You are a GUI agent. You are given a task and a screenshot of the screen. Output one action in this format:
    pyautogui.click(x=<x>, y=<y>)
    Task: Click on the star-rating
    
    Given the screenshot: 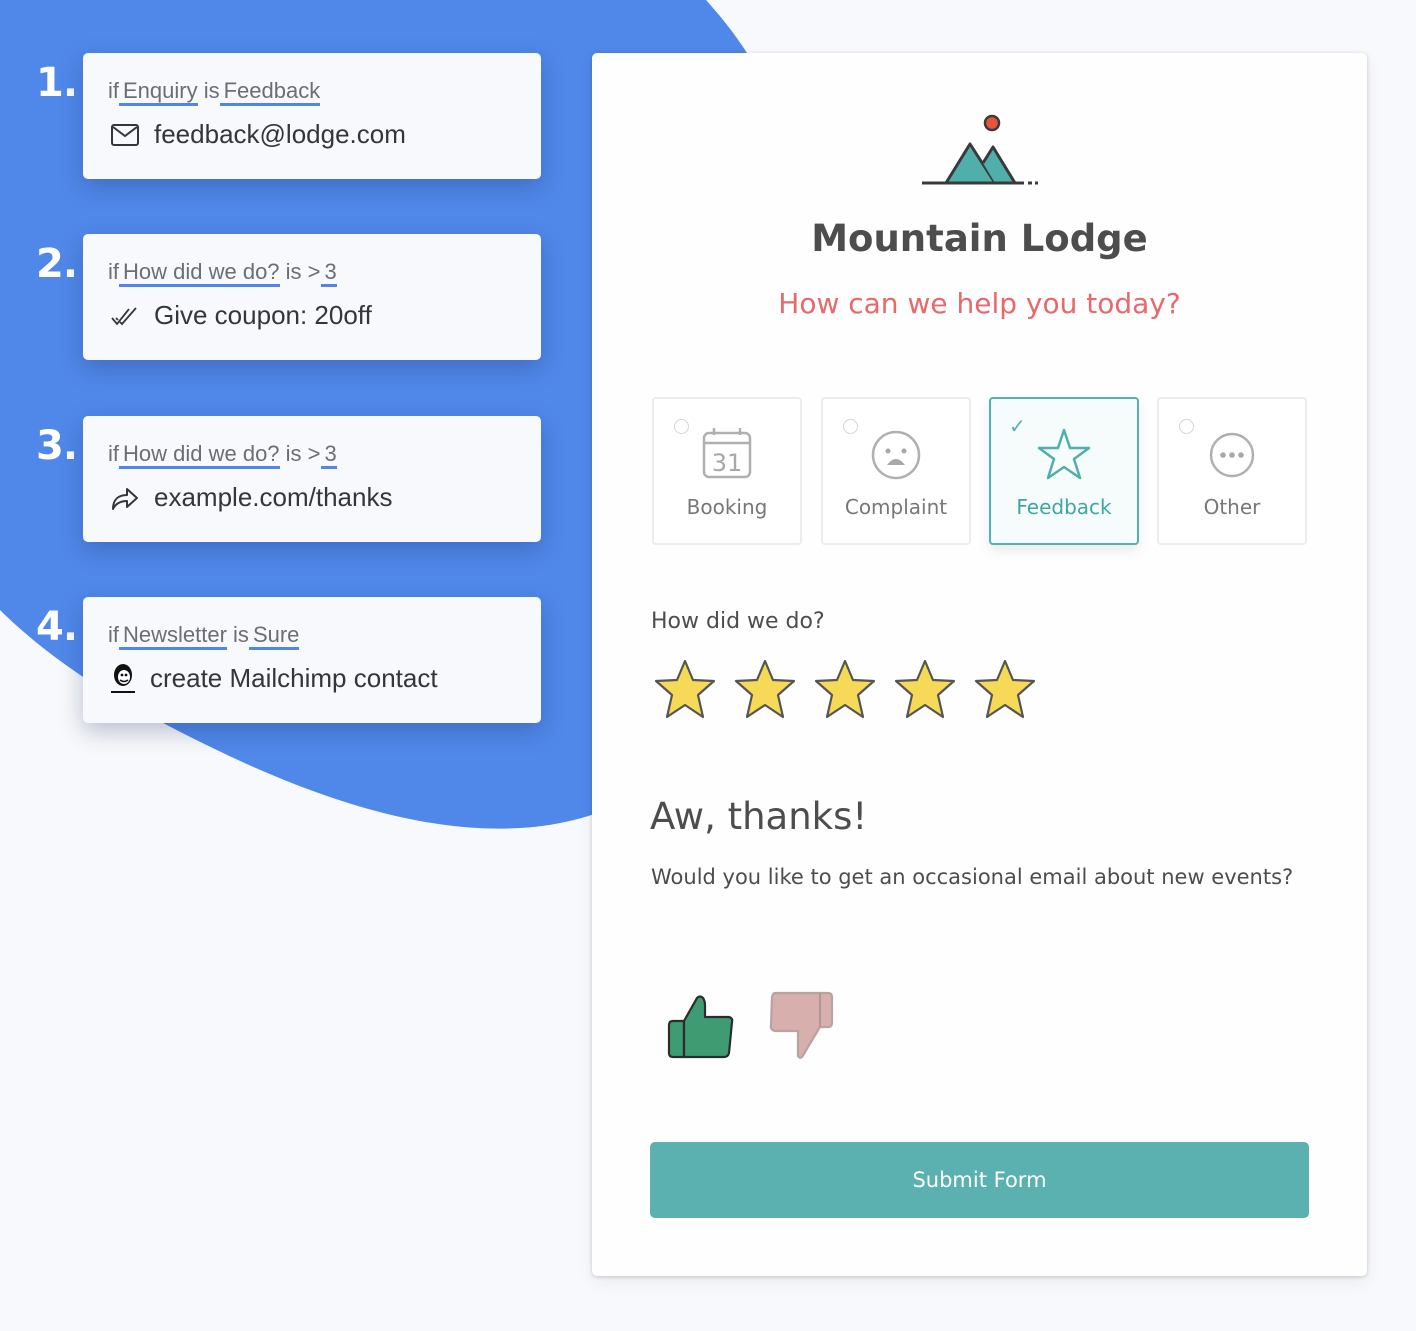 What is the action you would take?
    pyautogui.click(x=845, y=690)
    